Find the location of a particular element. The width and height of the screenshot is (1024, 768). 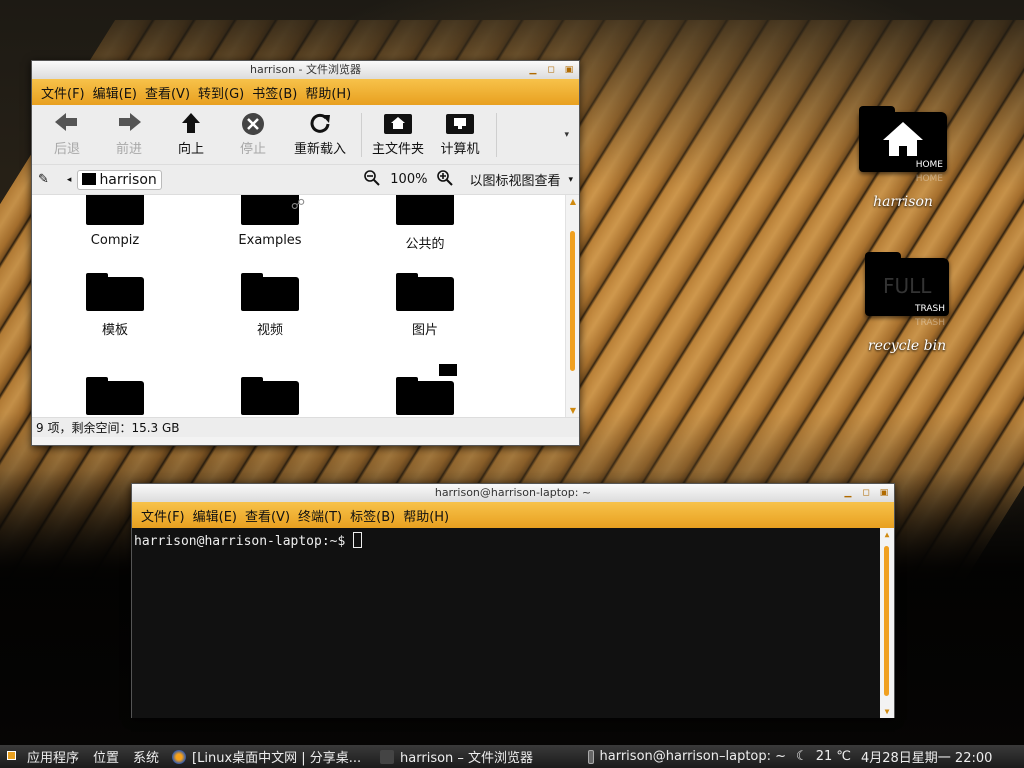

crumb-left-arrow-icon: ◂ is located at coordinates (69, 180).